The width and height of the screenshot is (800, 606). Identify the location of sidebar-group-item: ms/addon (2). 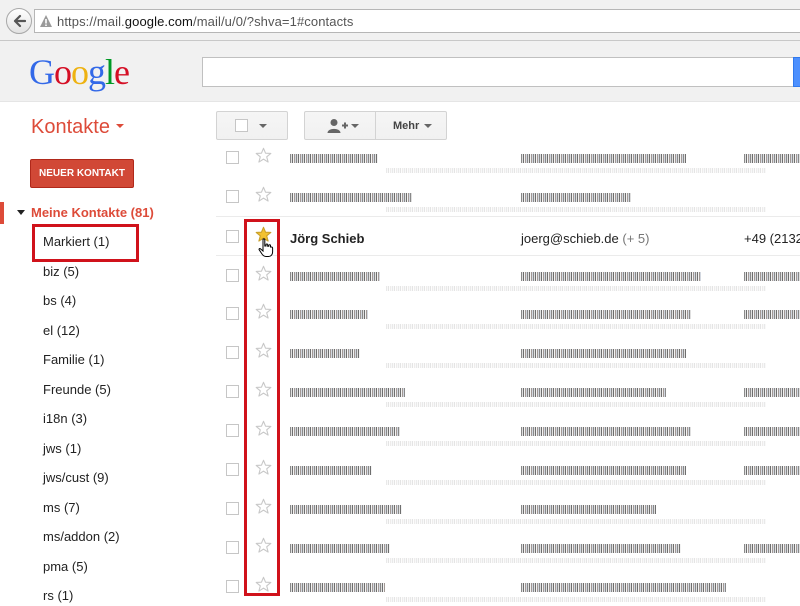
(81, 536).